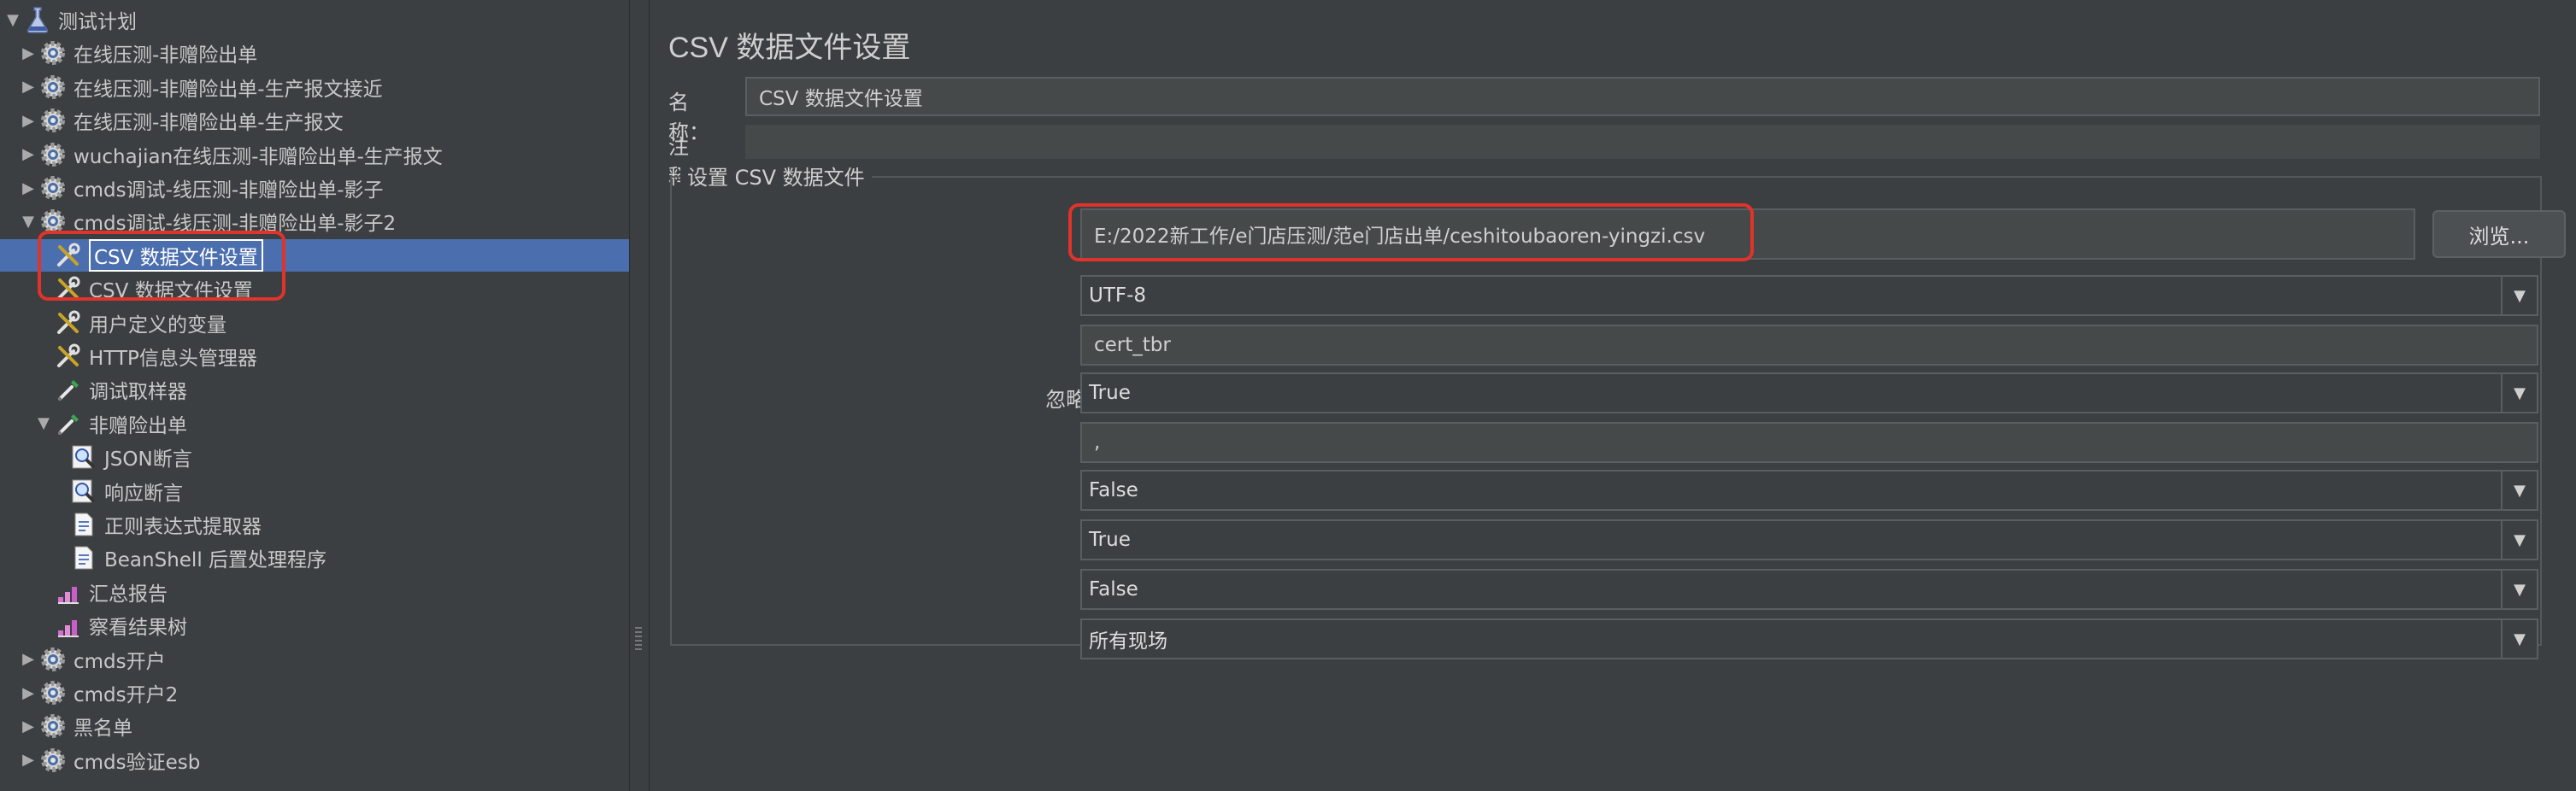 This screenshot has height=791, width=2576. What do you see at coordinates (1642, 96) in the screenshot?
I see `name-field: CSV 数据文件设置` at bounding box center [1642, 96].